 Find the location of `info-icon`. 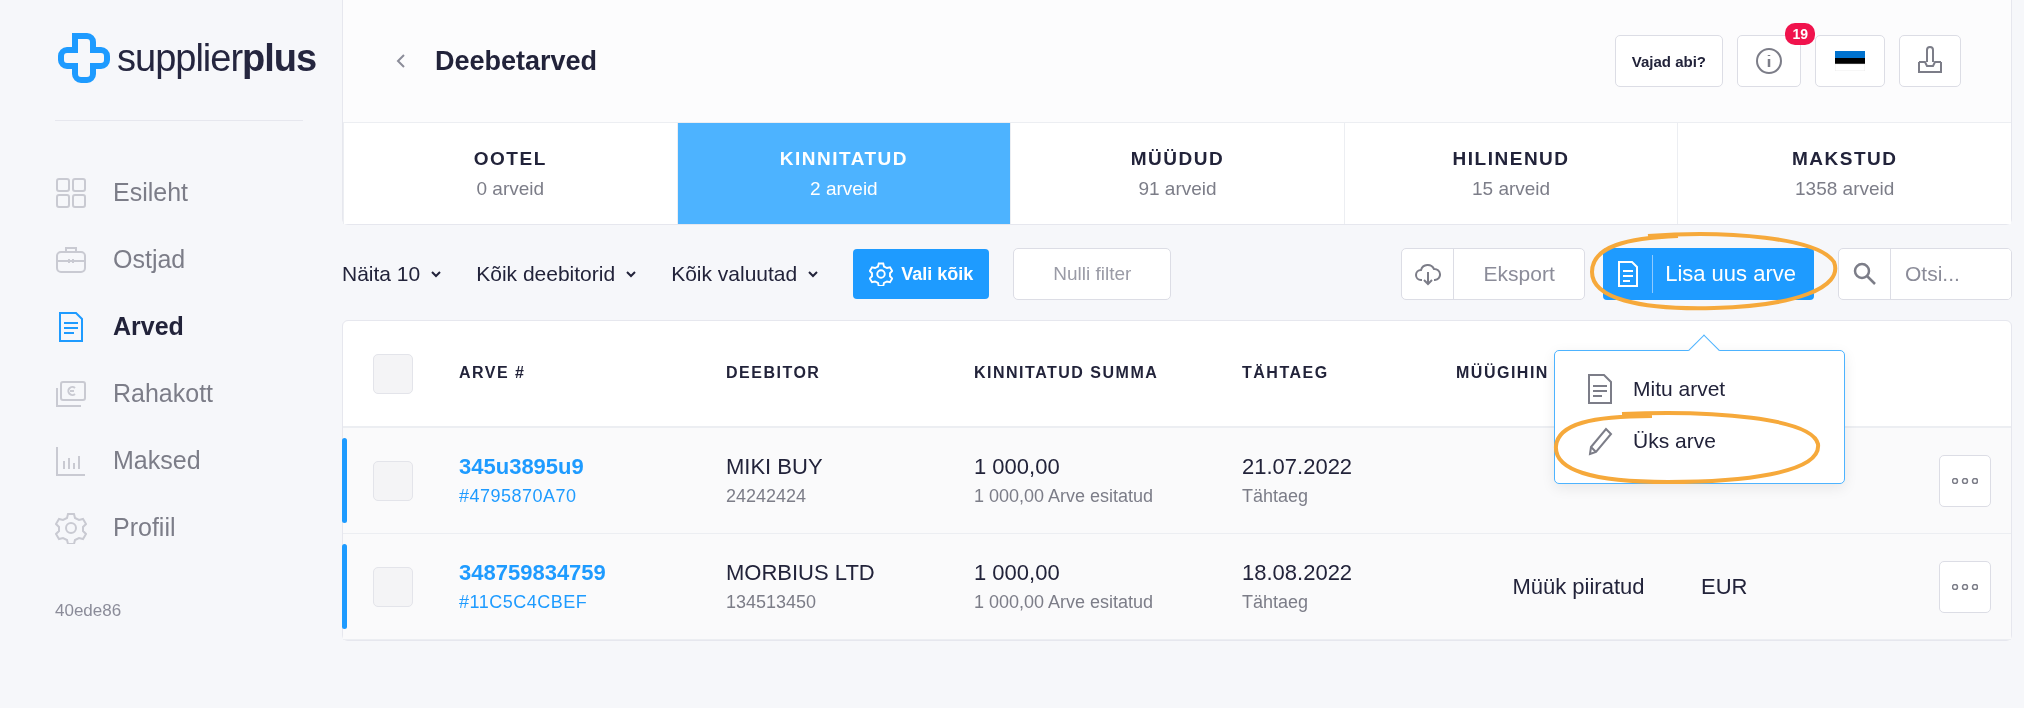

info-icon is located at coordinates (1769, 61).